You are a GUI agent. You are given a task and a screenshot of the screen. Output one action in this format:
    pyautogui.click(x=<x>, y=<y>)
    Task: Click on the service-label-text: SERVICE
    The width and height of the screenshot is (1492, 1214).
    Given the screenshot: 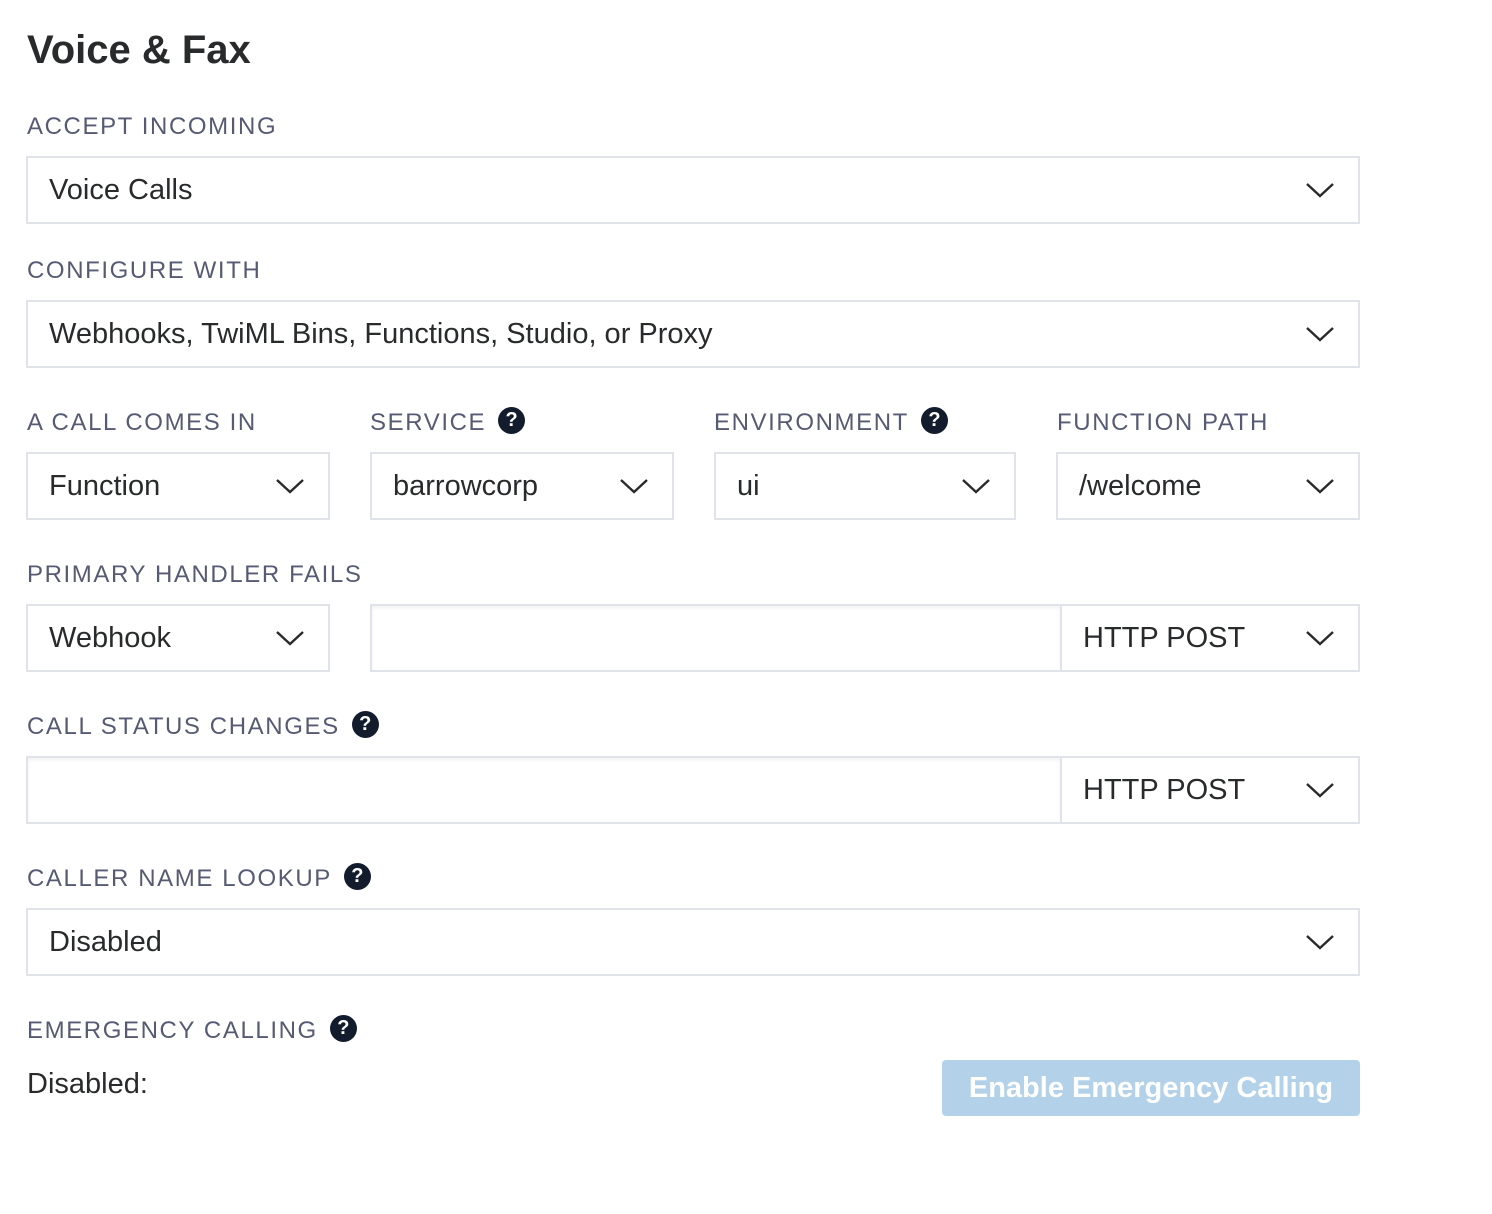 What is the action you would take?
    pyautogui.click(x=428, y=422)
    